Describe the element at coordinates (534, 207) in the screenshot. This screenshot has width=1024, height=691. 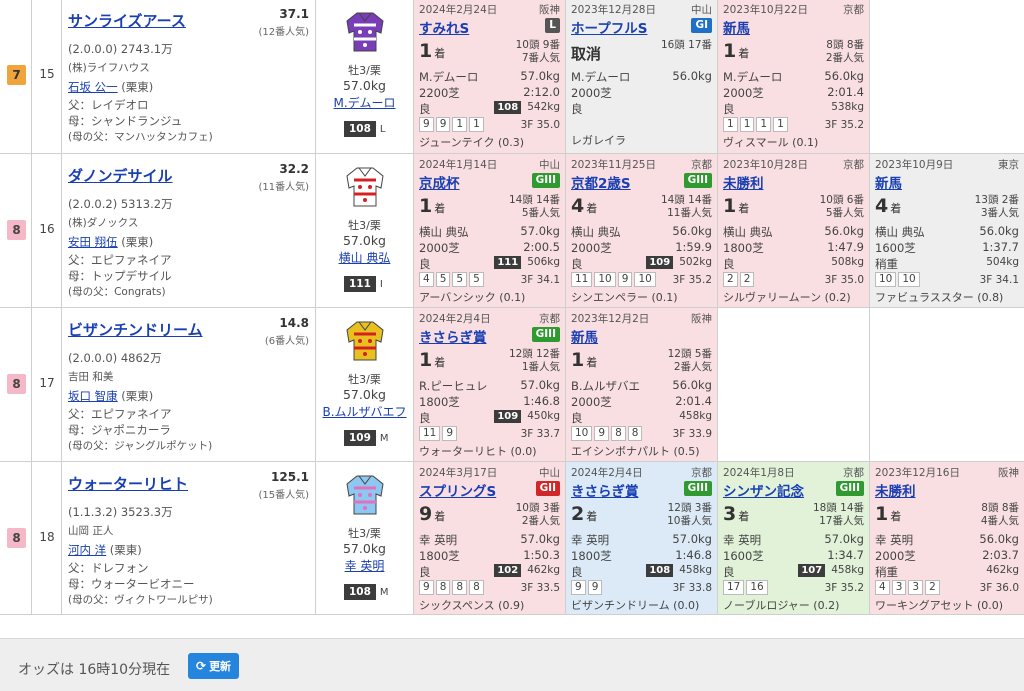
I see `field-info: 14頭 14番 5番人気` at that location.